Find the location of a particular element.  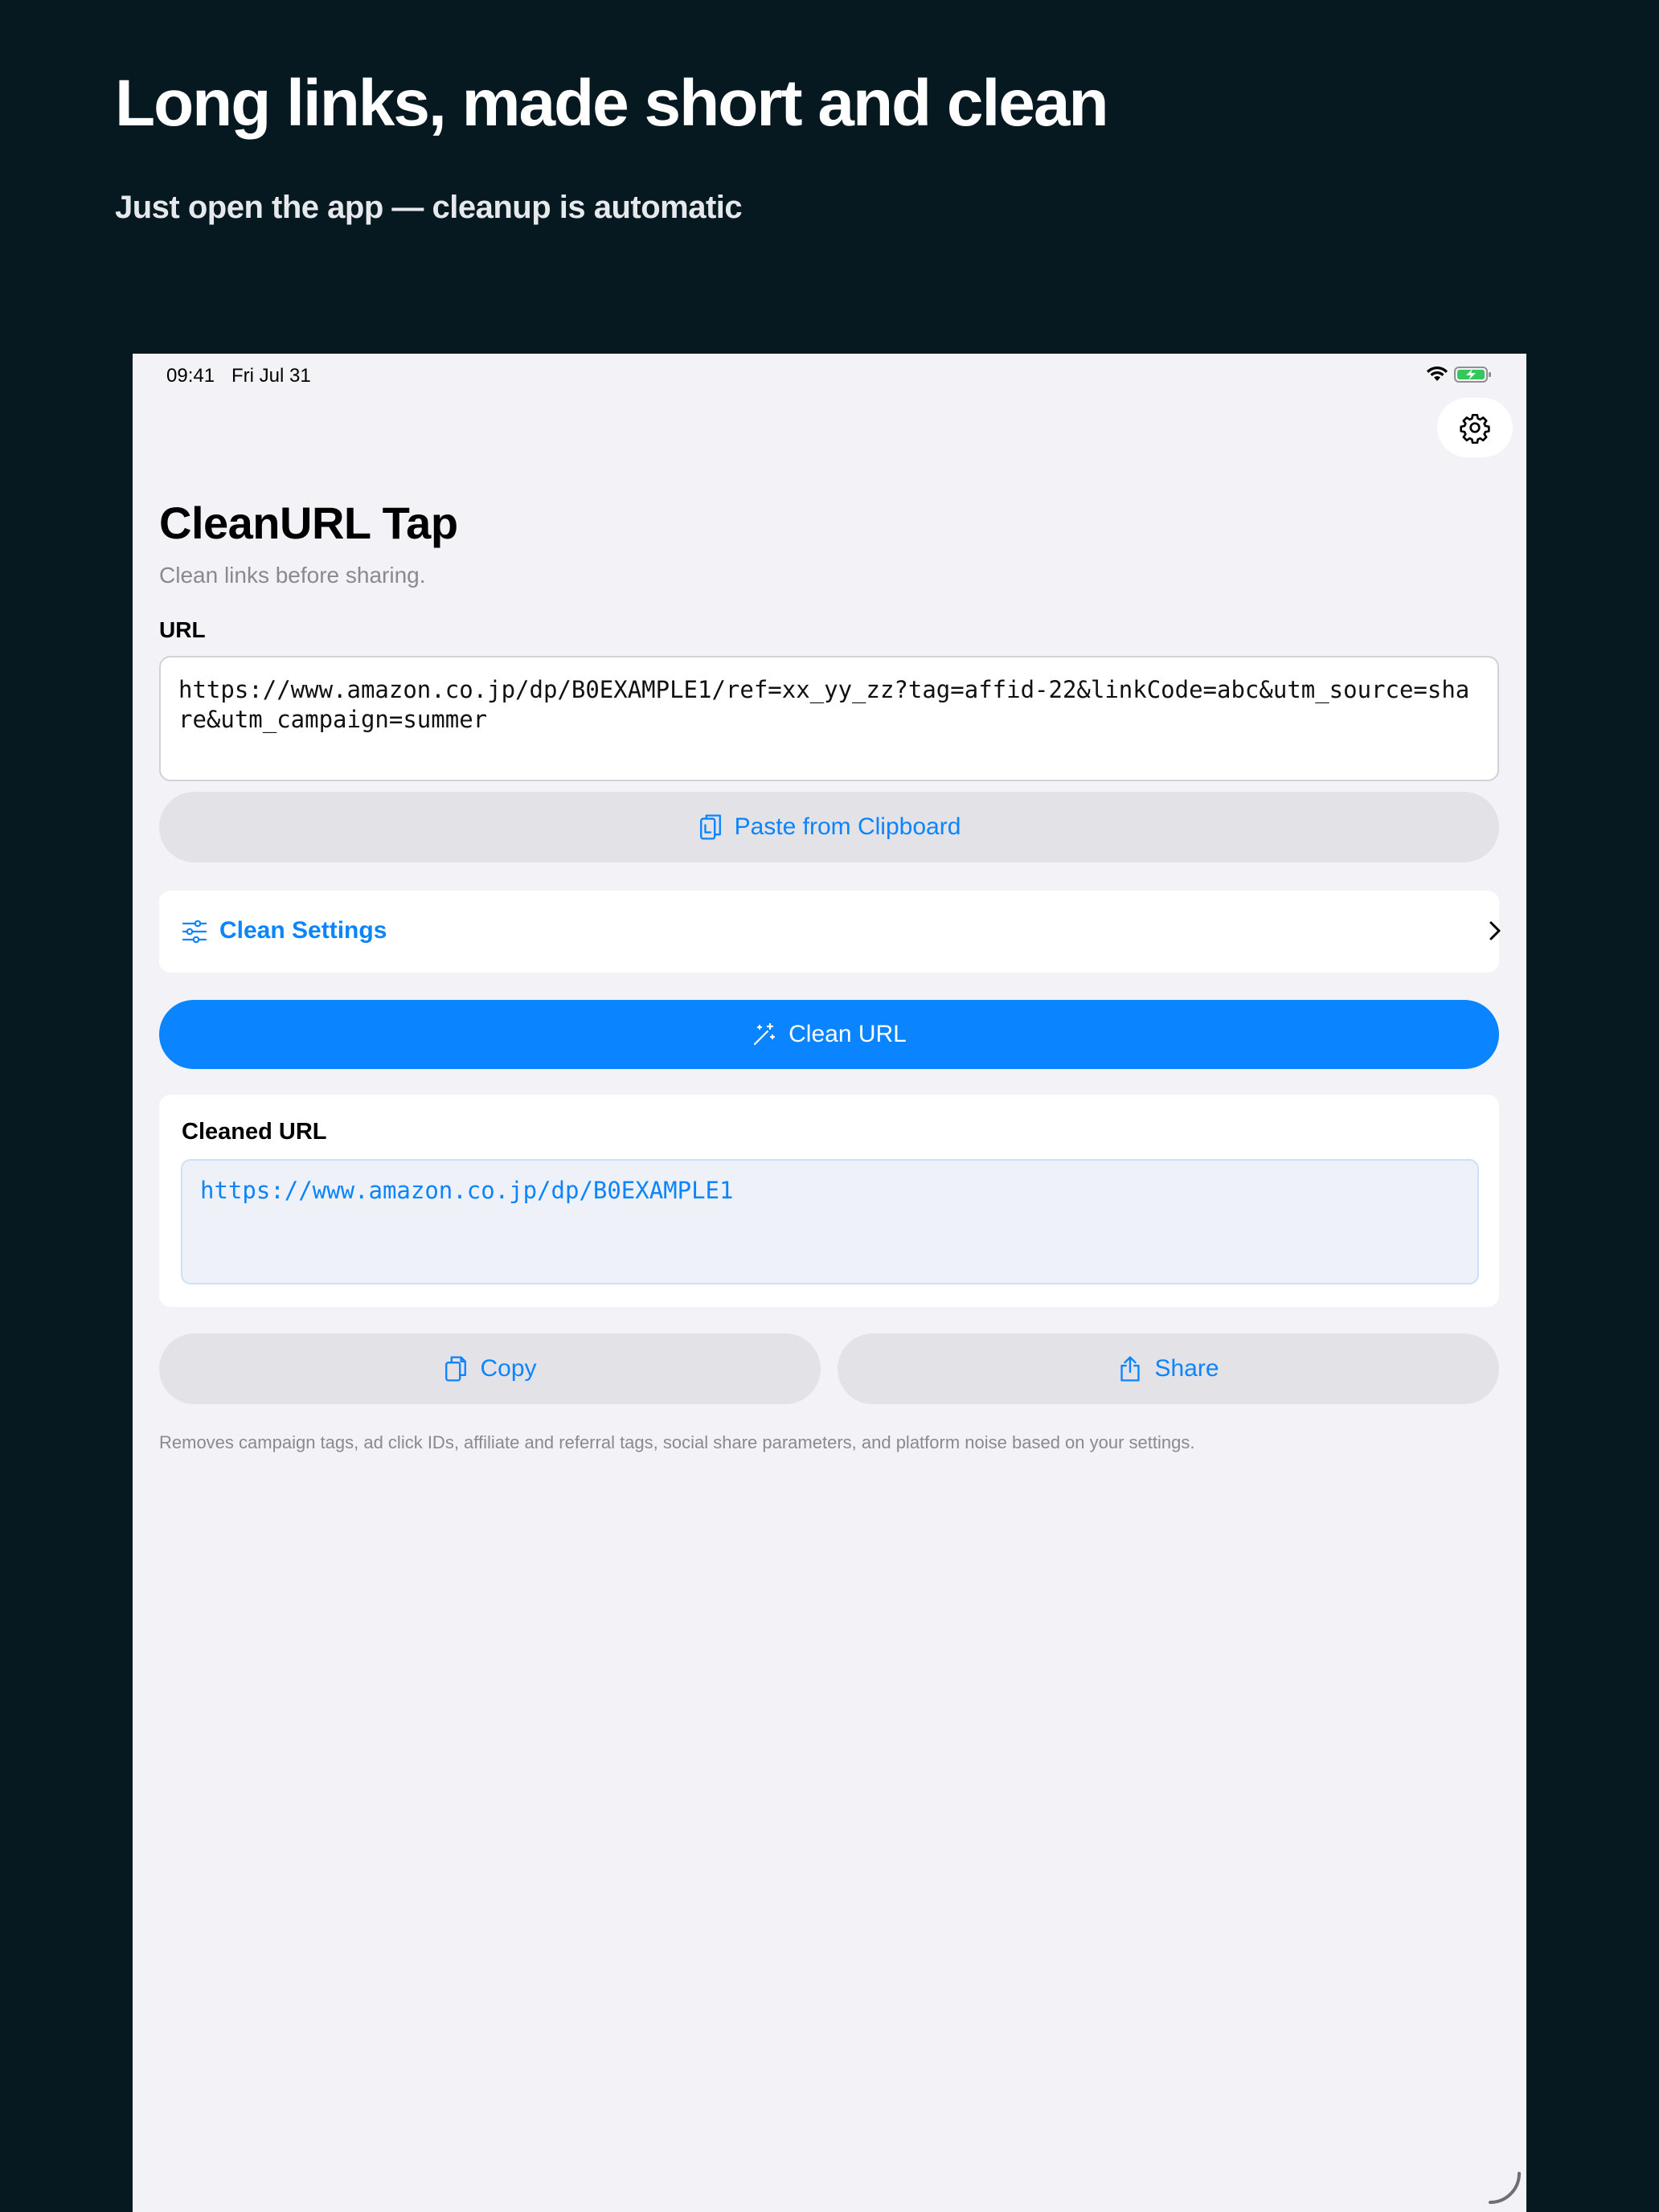

share-icon is located at coordinates (1130, 1369).